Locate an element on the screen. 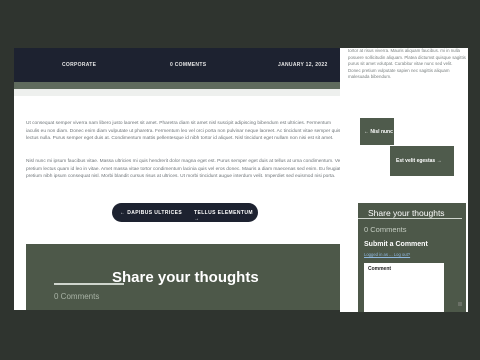  sidebar-comments-count: 0 Comments is located at coordinates (385, 229).